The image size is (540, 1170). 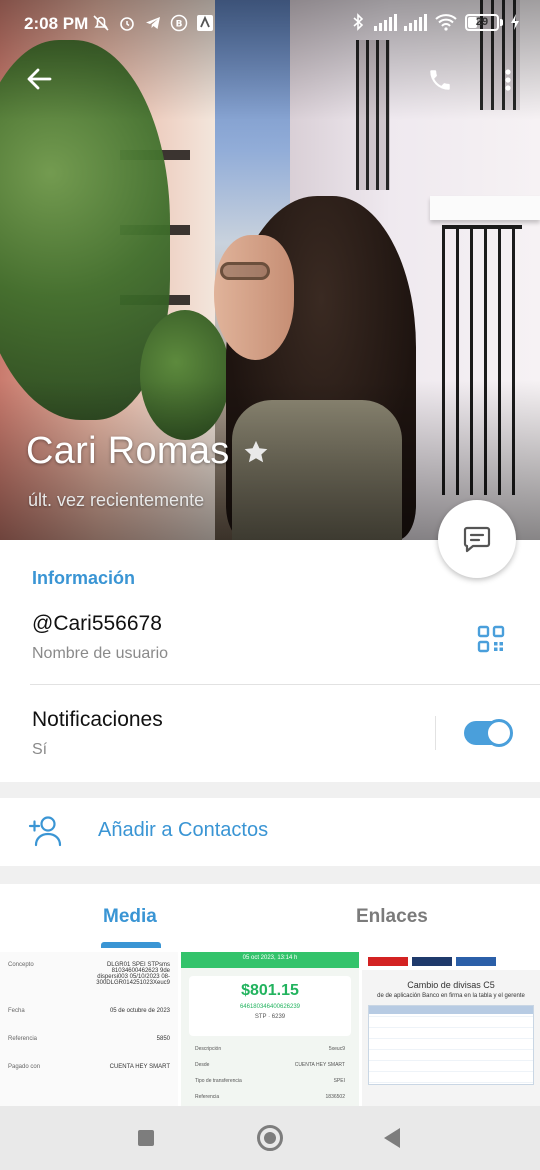 What do you see at coordinates (130, 917) in the screenshot?
I see `tab-media: Media` at bounding box center [130, 917].